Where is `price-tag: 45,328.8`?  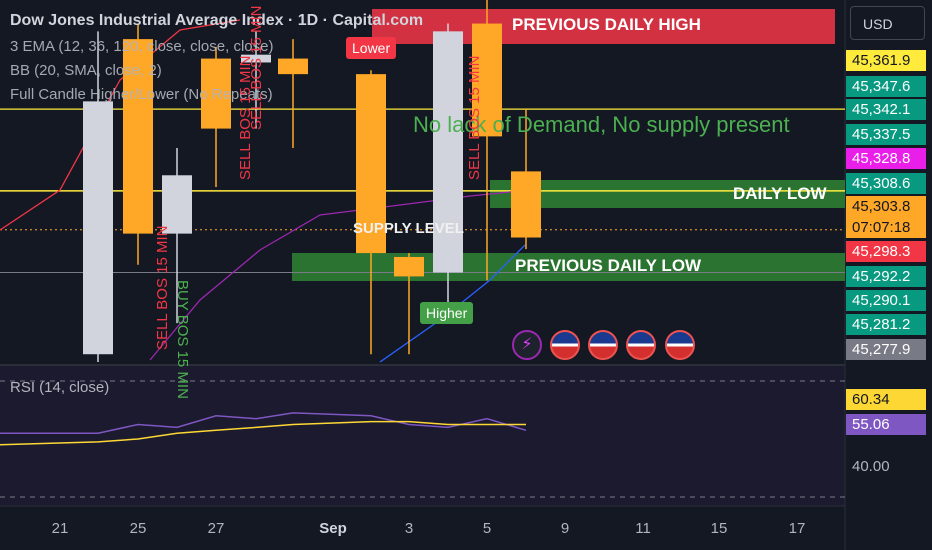
price-tag: 45,328.8 is located at coordinates (886, 158).